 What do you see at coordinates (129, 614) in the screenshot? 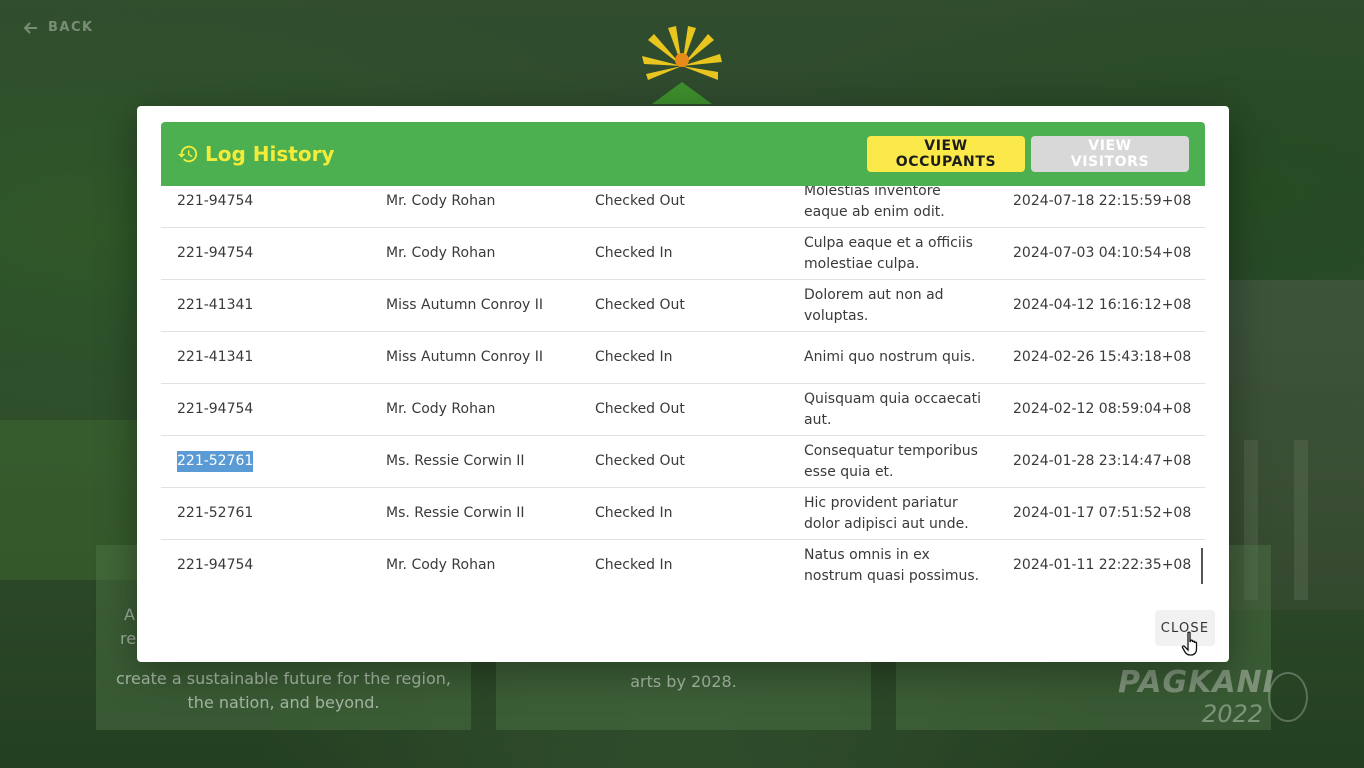
I see `card1-fragment-a: A` at bounding box center [129, 614].